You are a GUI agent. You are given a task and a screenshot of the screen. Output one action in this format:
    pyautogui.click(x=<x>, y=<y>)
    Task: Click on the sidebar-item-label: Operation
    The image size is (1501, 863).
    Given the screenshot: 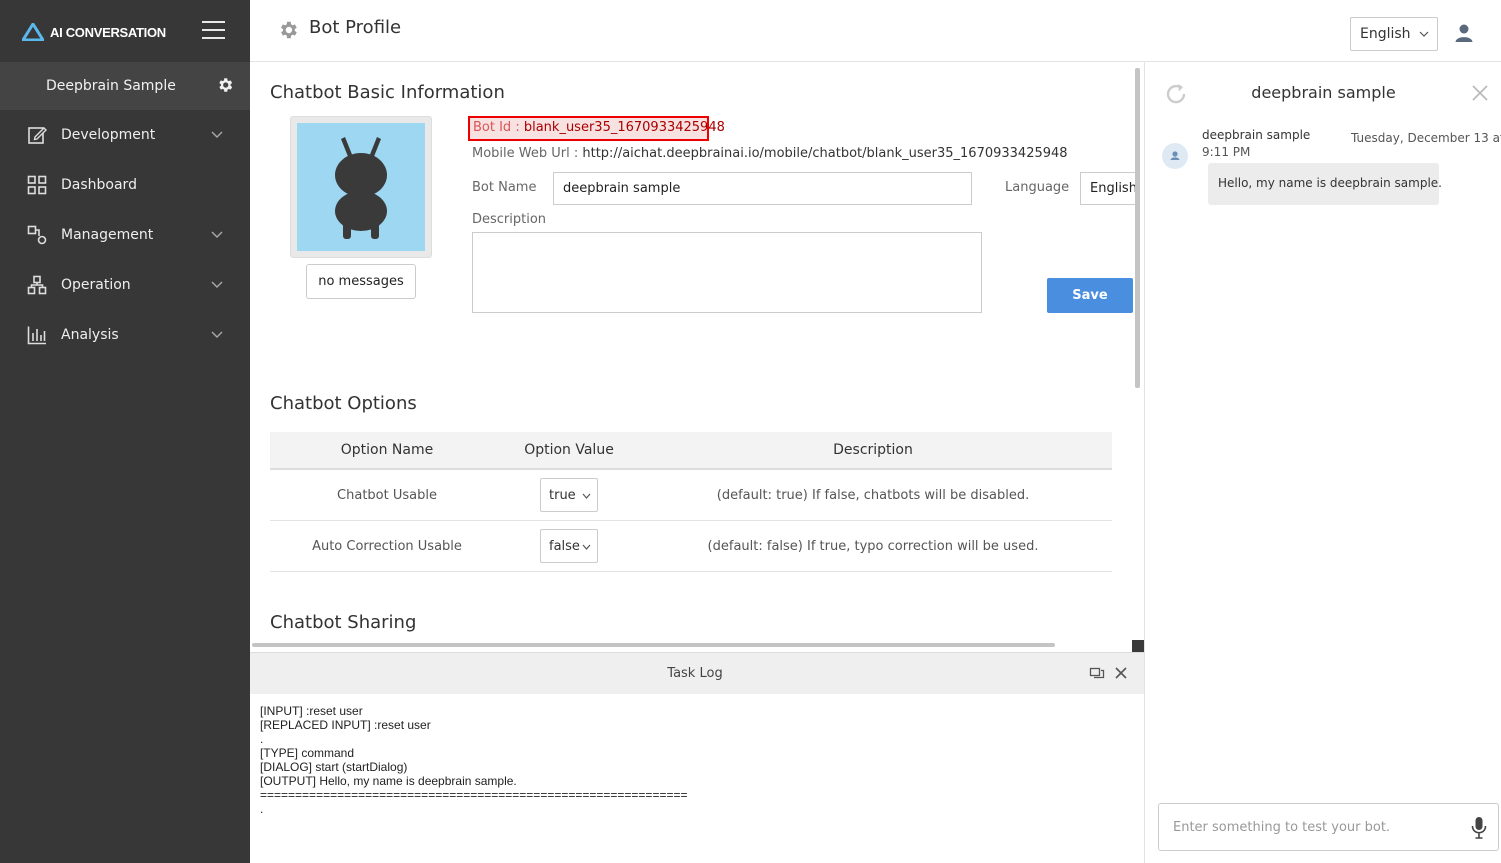 What is the action you would take?
    pyautogui.click(x=96, y=285)
    